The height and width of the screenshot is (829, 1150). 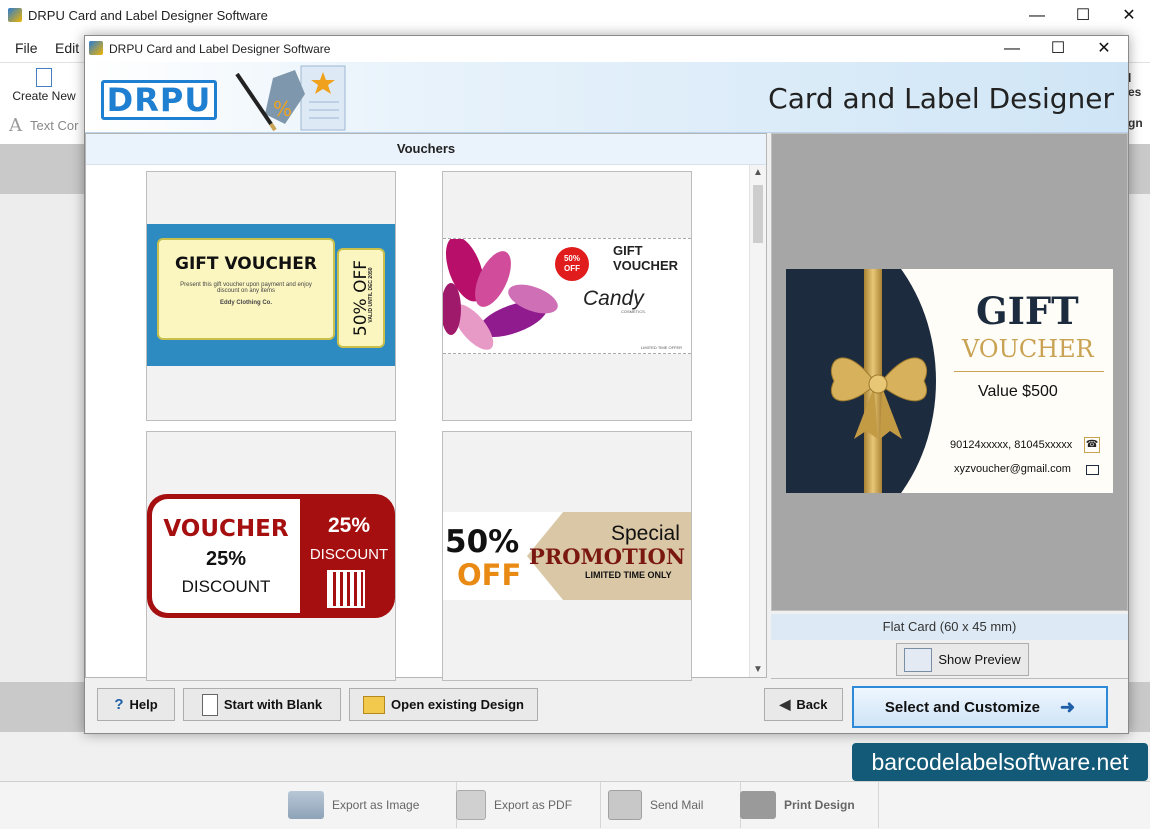 I want to click on scrollbar-thumb, so click(x=758, y=214).